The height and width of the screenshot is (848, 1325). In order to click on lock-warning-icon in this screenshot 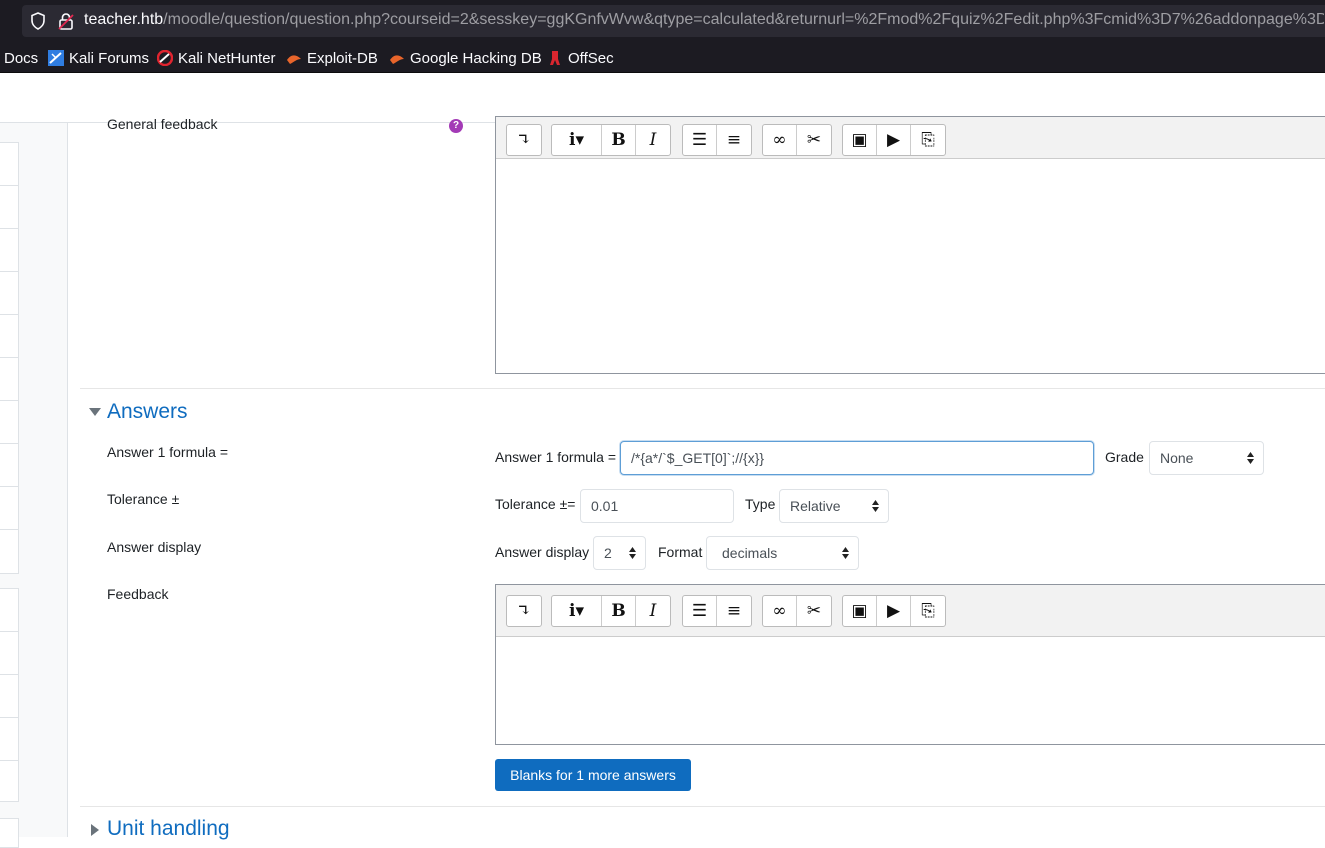, I will do `click(66, 21)`.